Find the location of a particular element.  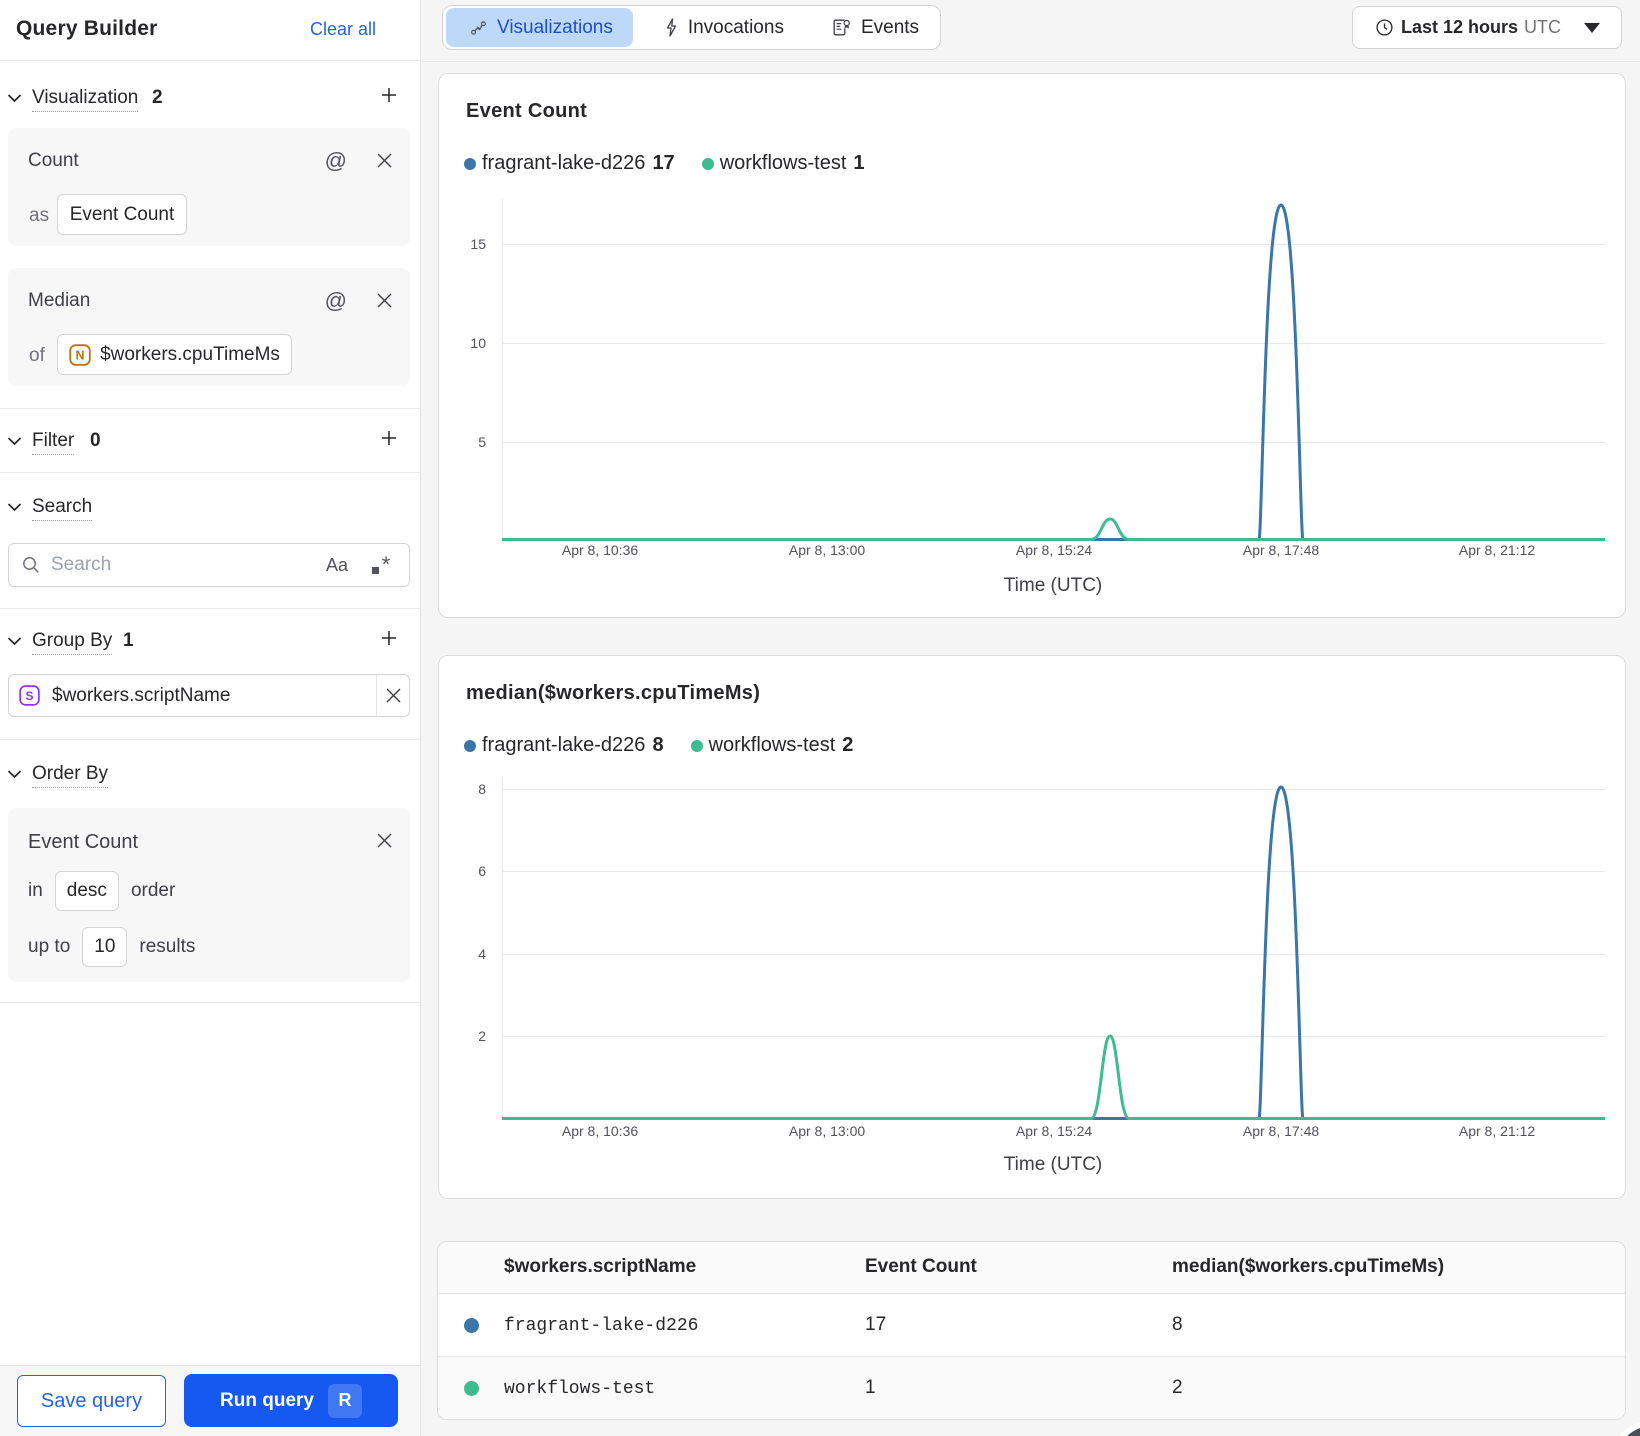

svg-text: N is located at coordinates (80, 355).